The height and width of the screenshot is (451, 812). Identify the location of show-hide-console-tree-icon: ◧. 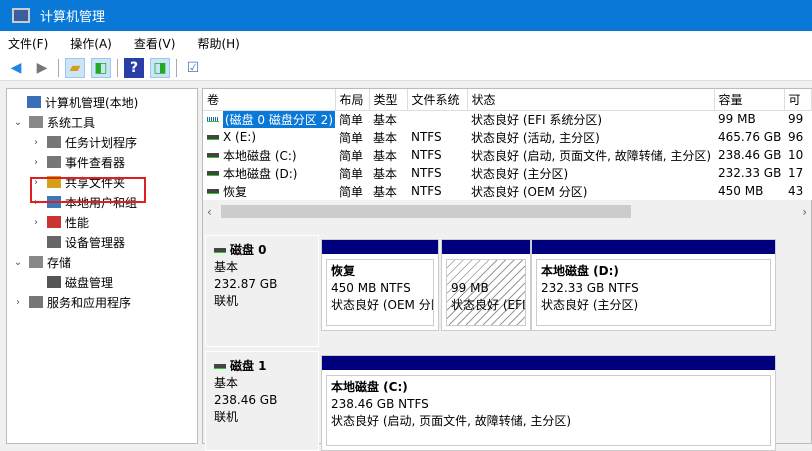
(101, 67).